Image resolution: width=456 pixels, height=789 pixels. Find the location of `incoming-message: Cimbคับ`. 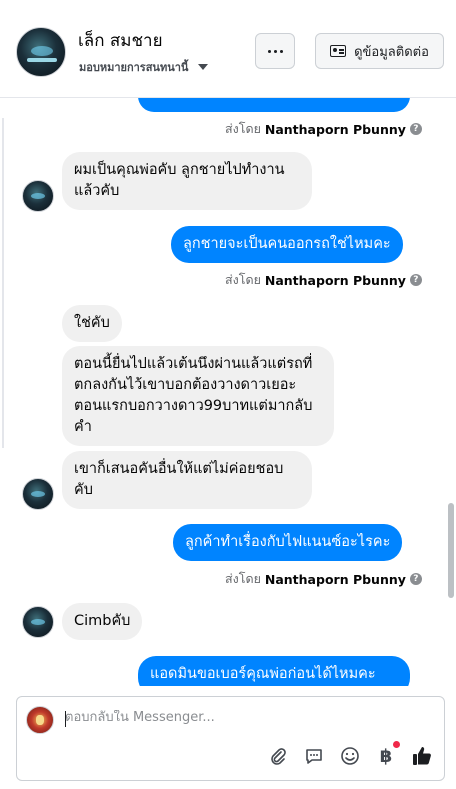

incoming-message: Cimbคับ is located at coordinates (102, 621).